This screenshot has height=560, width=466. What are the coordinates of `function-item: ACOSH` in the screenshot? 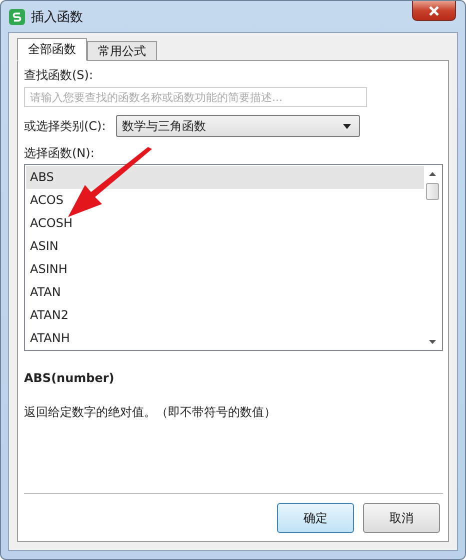 It's located at (225, 223).